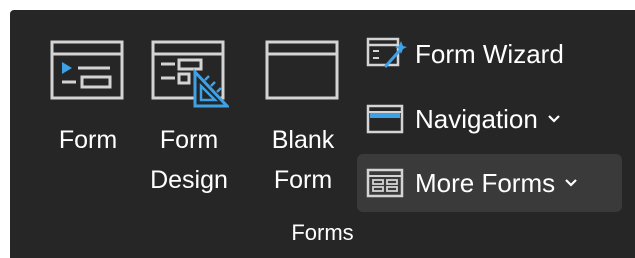 The image size is (635, 258). Describe the element at coordinates (485, 182) in the screenshot. I see `more-forms-label: More Forms` at that location.